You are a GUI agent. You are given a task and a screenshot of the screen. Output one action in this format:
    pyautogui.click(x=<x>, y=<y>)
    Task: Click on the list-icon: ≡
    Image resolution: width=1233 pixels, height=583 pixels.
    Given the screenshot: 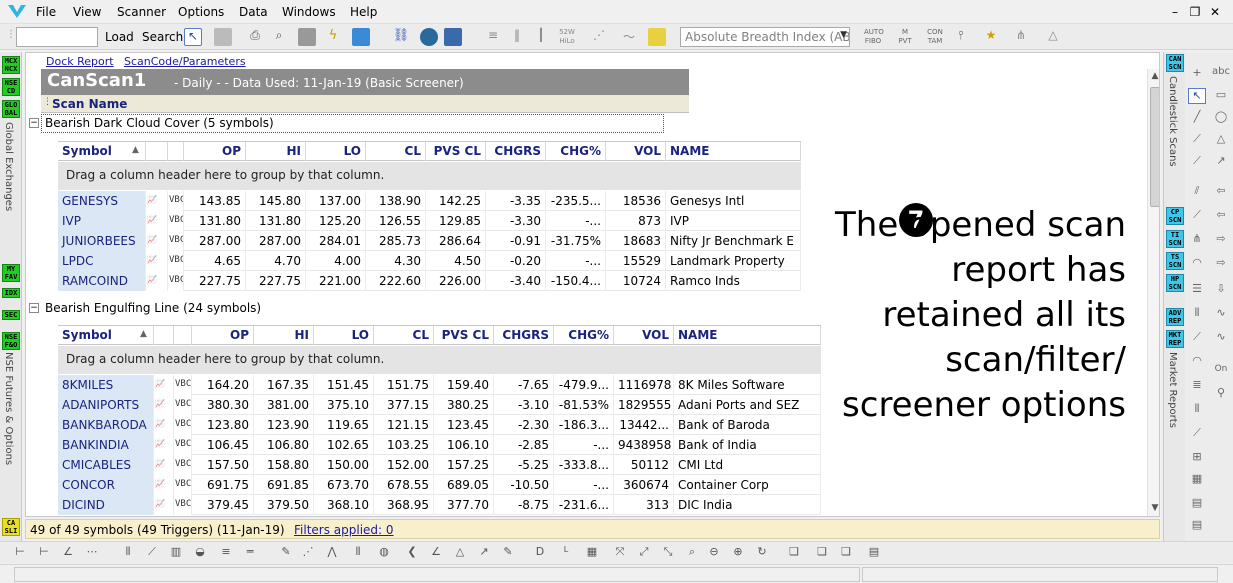 What is the action you would take?
    pyautogui.click(x=493, y=37)
    